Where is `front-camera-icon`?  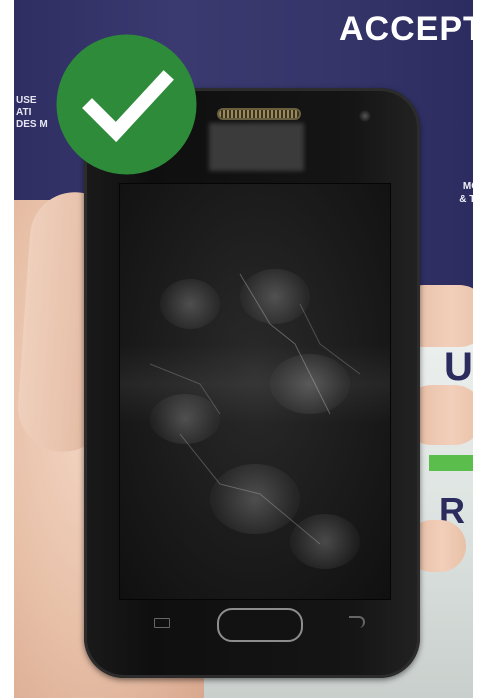 front-camera-icon is located at coordinates (365, 116).